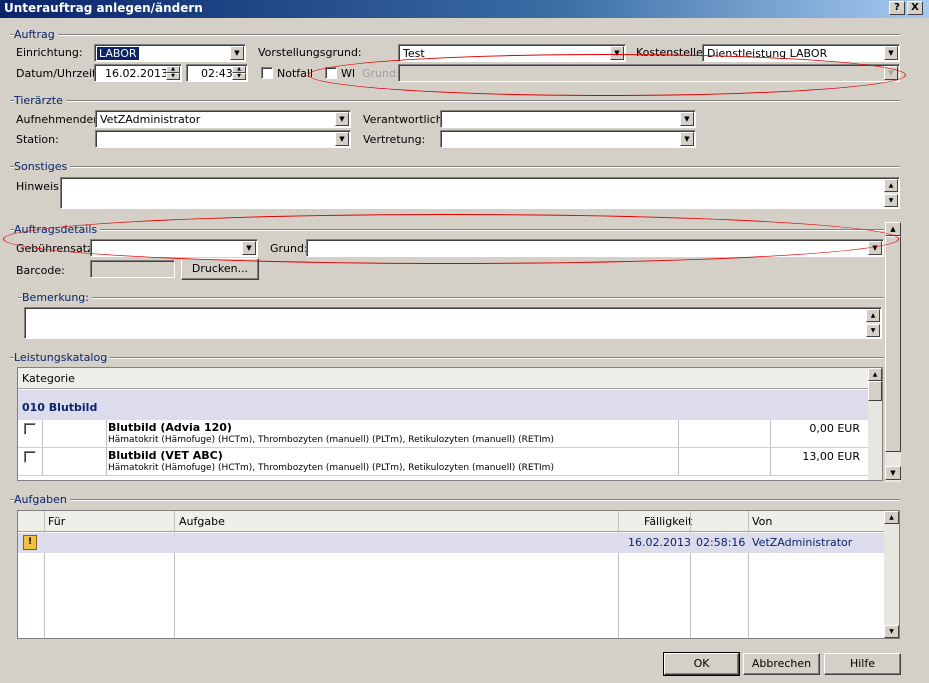 This screenshot has height=683, width=929. Describe the element at coordinates (173, 73) in the screenshot. I see `datum-spinner: ▲ ▼` at that location.